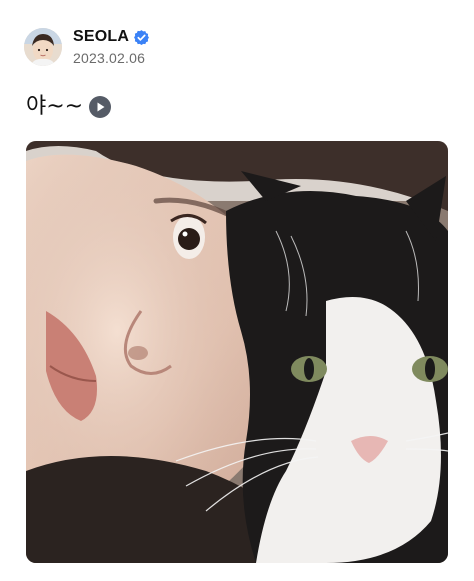 This screenshot has width=474, height=581. What do you see at coordinates (100, 107) in the screenshot?
I see `play-icon` at bounding box center [100, 107].